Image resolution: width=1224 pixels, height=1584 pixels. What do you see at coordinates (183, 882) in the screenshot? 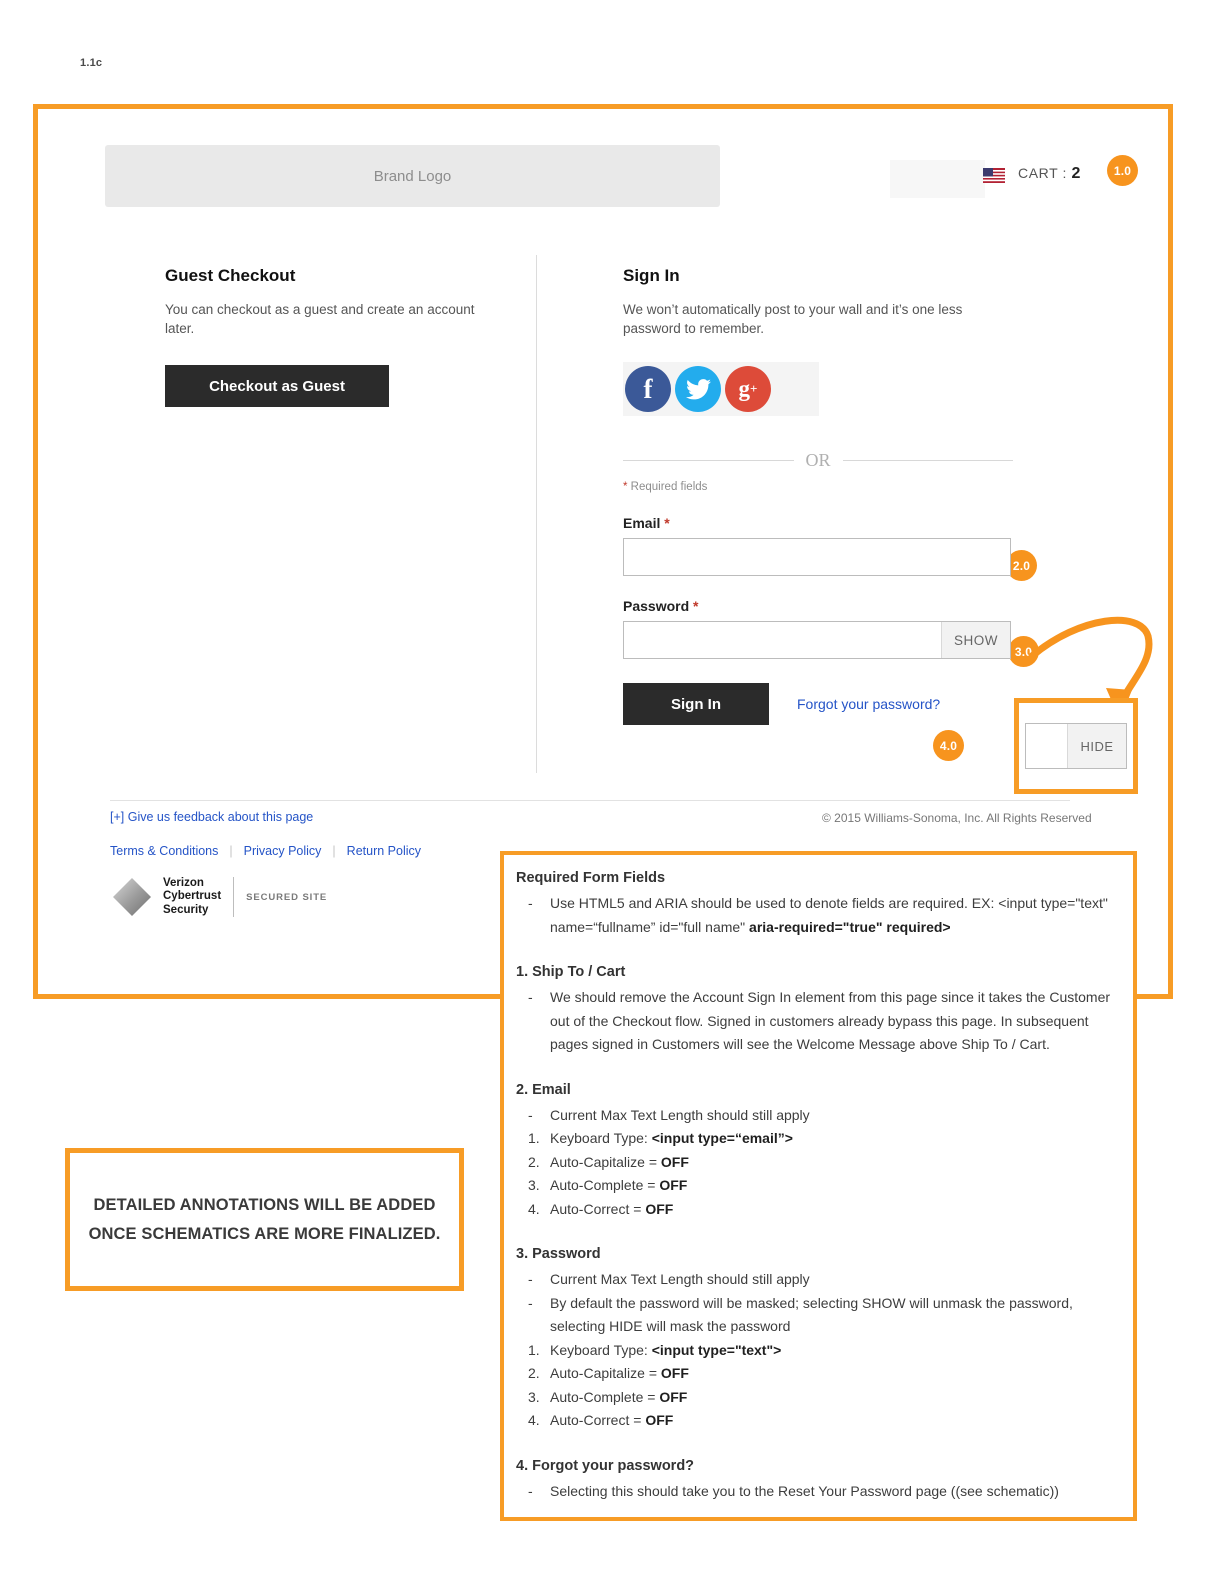
I see `trust-badge-name-line1: Verizon` at bounding box center [183, 882].